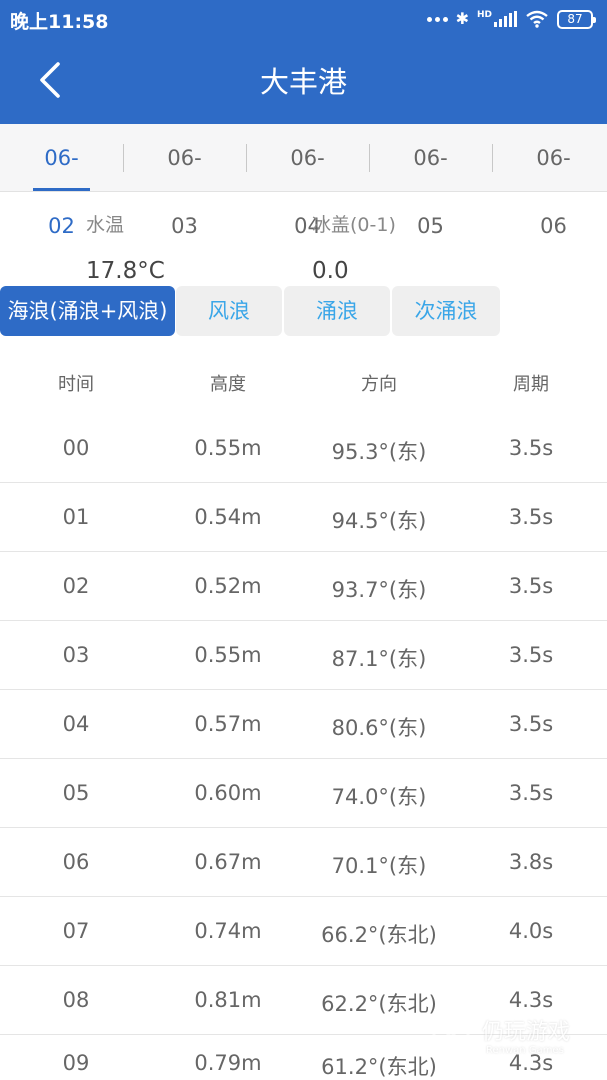 Image resolution: width=607 pixels, height=1080 pixels. Describe the element at coordinates (76, 1000) in the screenshot. I see `cell-time: 08` at that location.